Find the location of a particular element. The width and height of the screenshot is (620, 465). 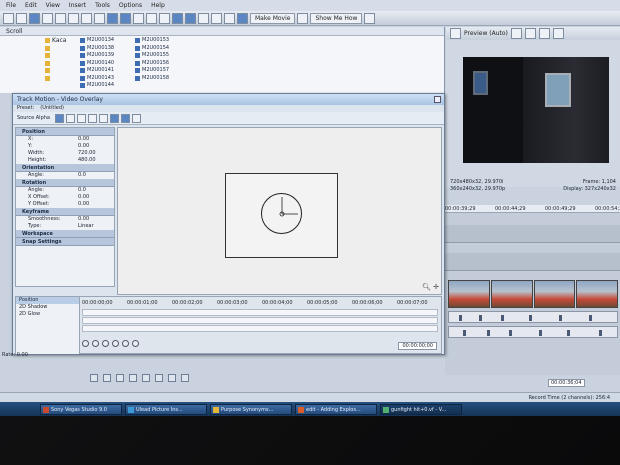

crossfade-icon is located at coordinates (229, 18).